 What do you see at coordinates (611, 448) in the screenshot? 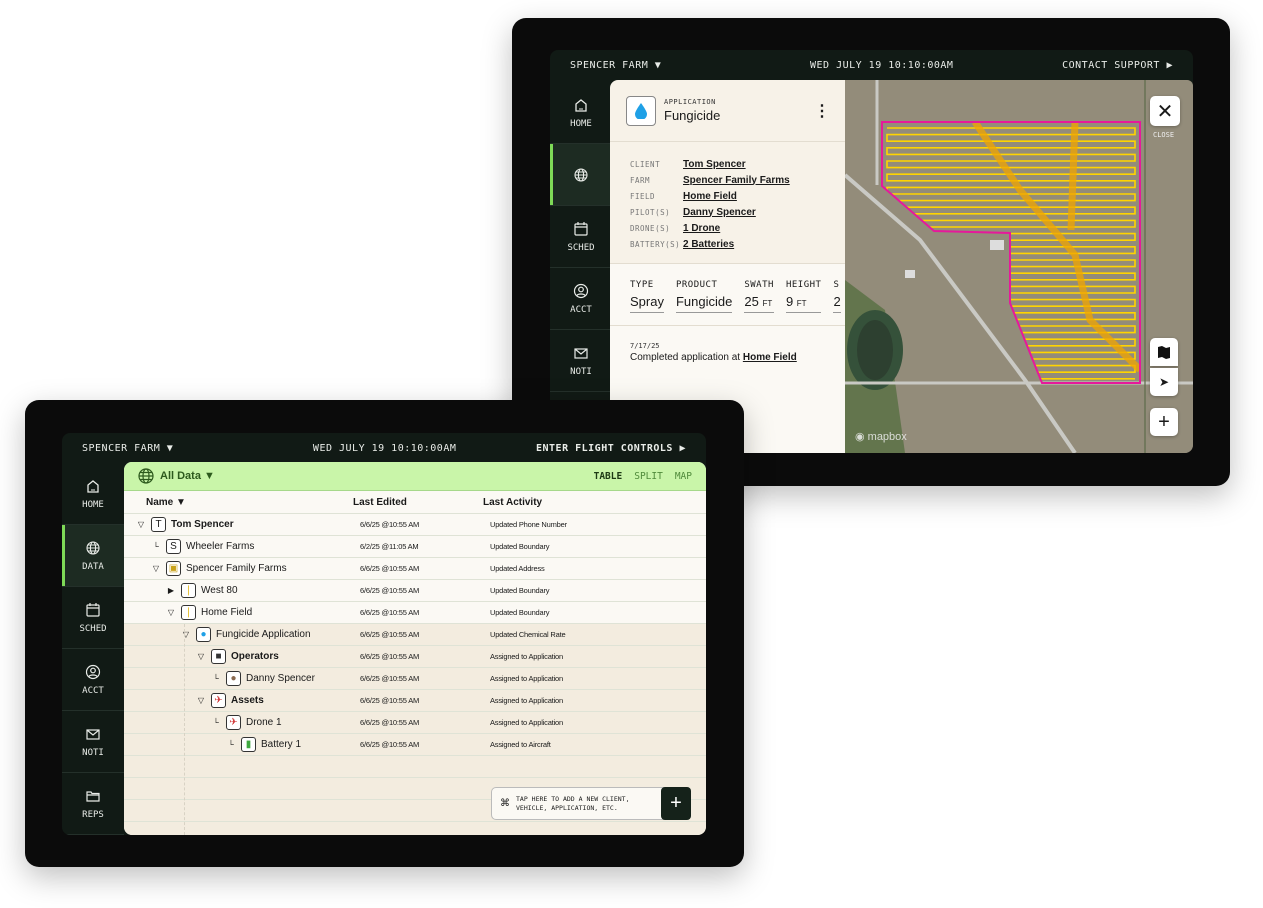
I see `enter-flight-controls-button: ENTER FLIGHT CONTROLS ▶` at bounding box center [611, 448].